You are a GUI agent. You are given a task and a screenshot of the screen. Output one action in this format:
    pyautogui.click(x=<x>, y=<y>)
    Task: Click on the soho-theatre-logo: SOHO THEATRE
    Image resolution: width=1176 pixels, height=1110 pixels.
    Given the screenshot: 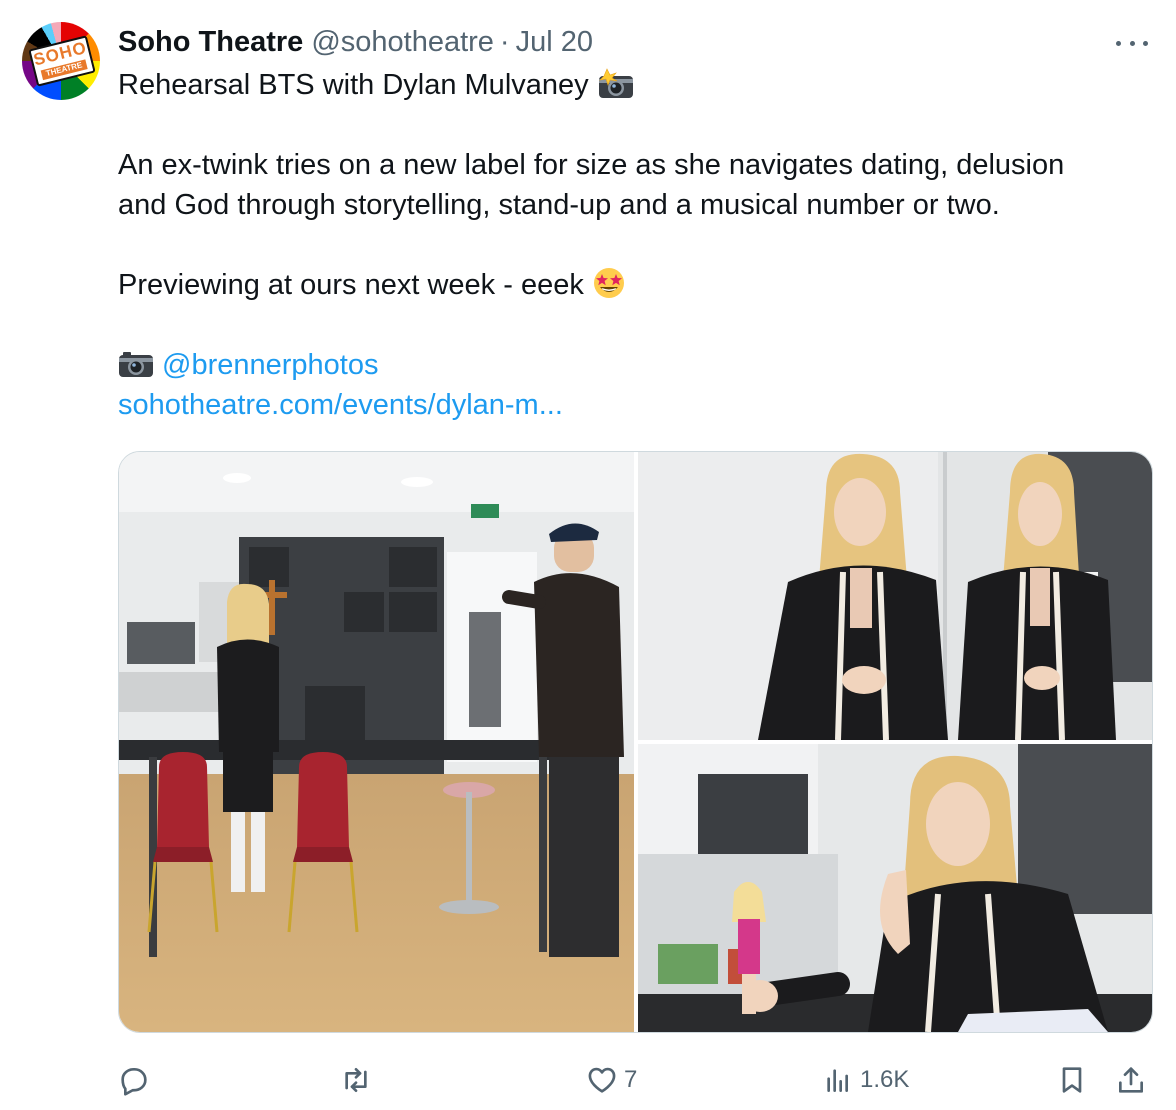 What is the action you would take?
    pyautogui.click(x=62, y=61)
    